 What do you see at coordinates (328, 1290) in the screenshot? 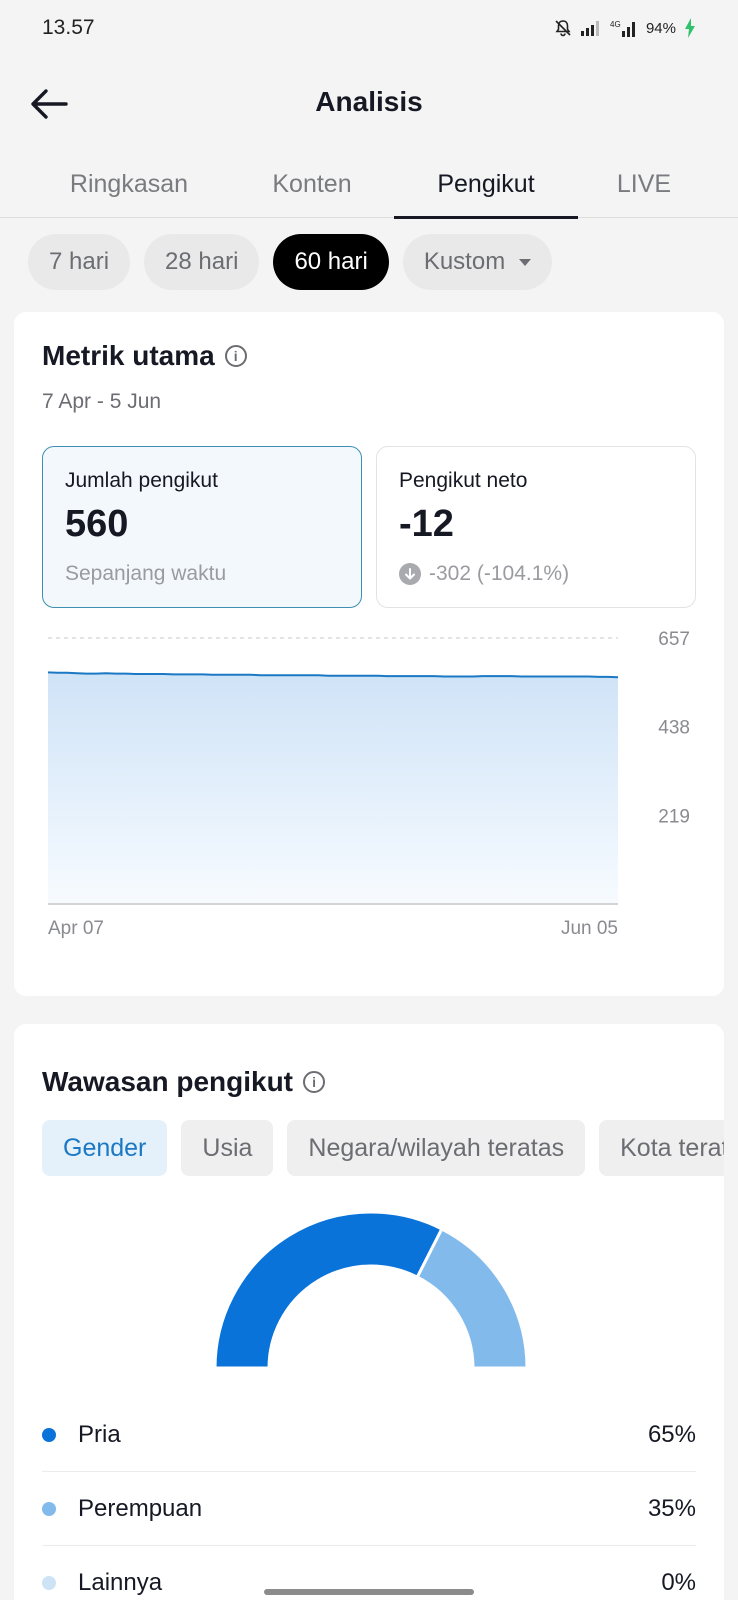
I see `donut-slice-pria` at bounding box center [328, 1290].